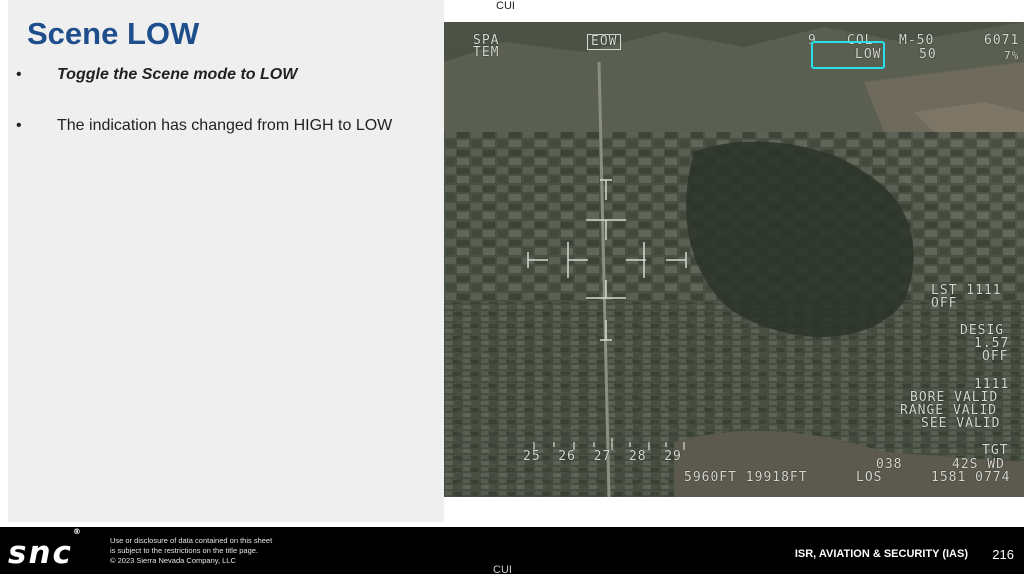 The width and height of the screenshot is (1024, 576). What do you see at coordinates (505, 6) in the screenshot?
I see `cui-marking-top: CUI` at bounding box center [505, 6].